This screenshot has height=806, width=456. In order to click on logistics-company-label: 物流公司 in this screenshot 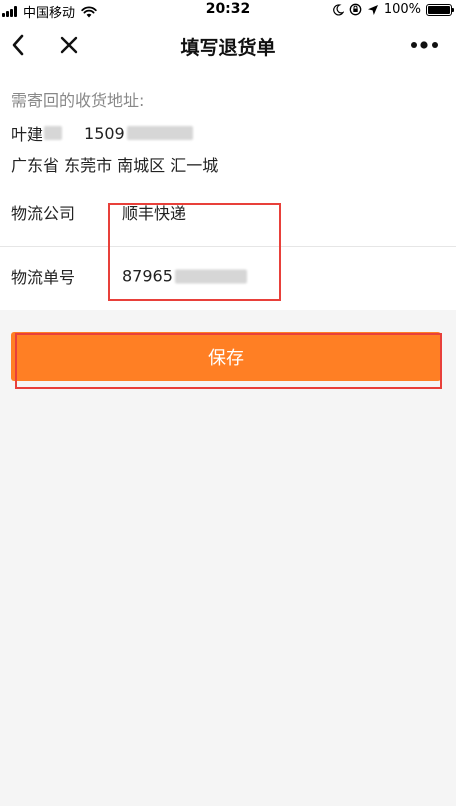, I will do `click(43, 213)`.